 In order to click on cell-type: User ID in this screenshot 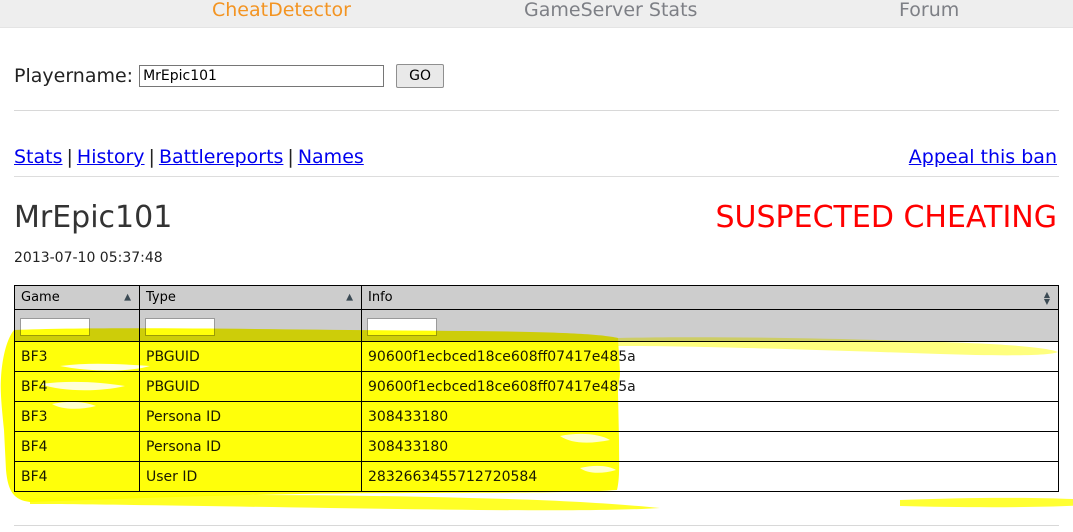, I will do `click(250, 476)`.